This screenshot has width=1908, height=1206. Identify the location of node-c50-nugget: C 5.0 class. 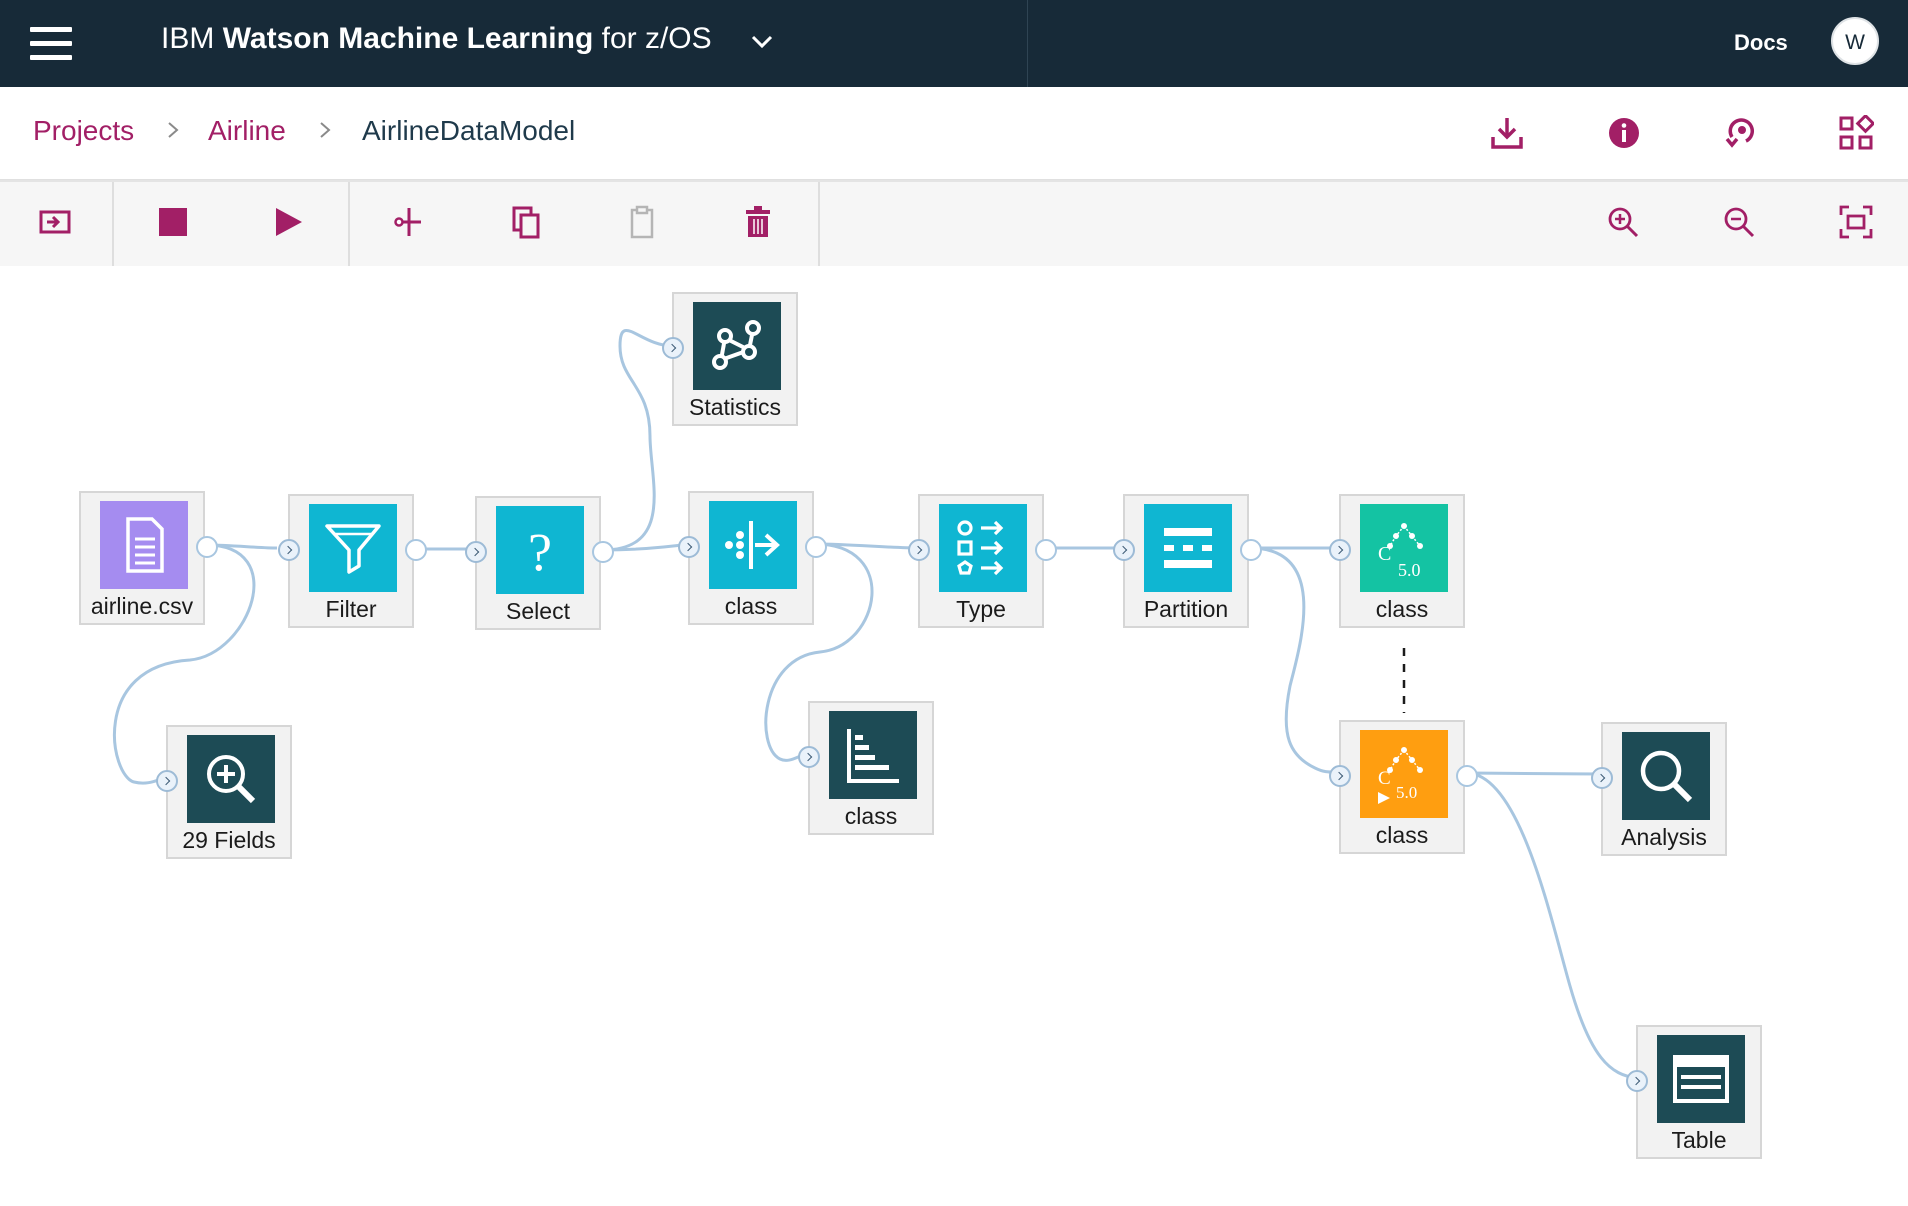
(1403, 787).